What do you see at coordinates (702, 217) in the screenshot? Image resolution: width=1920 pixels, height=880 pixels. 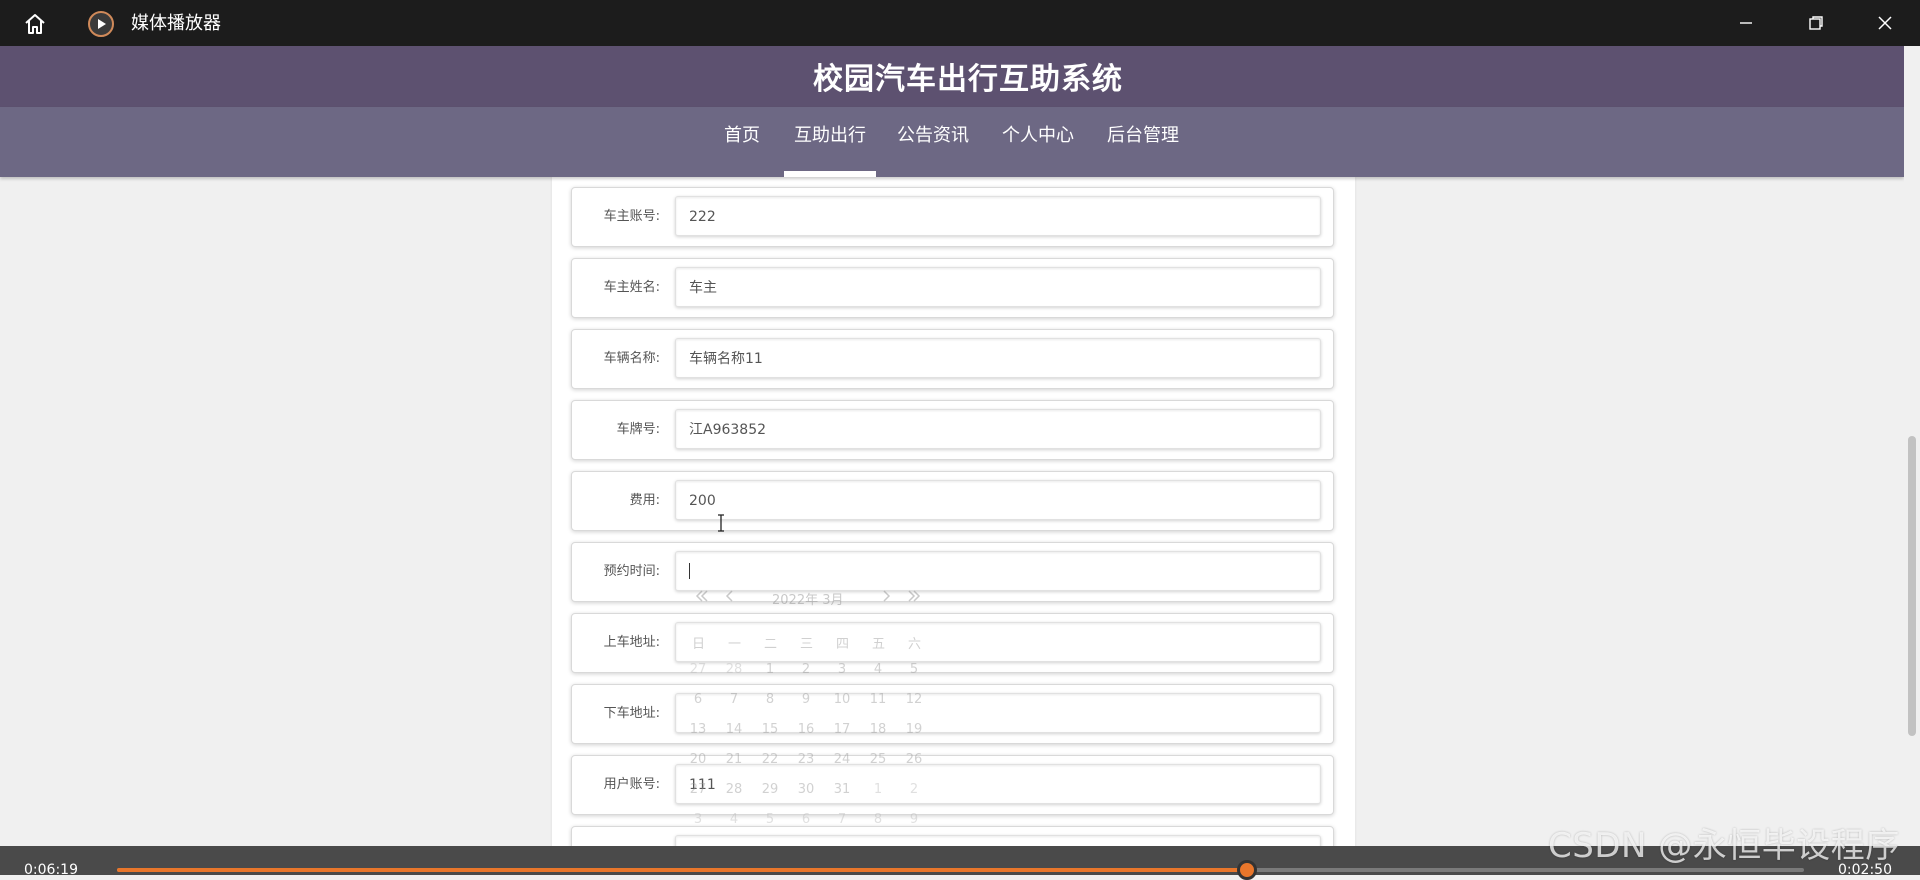 I see `owner-account-value: 222` at bounding box center [702, 217].